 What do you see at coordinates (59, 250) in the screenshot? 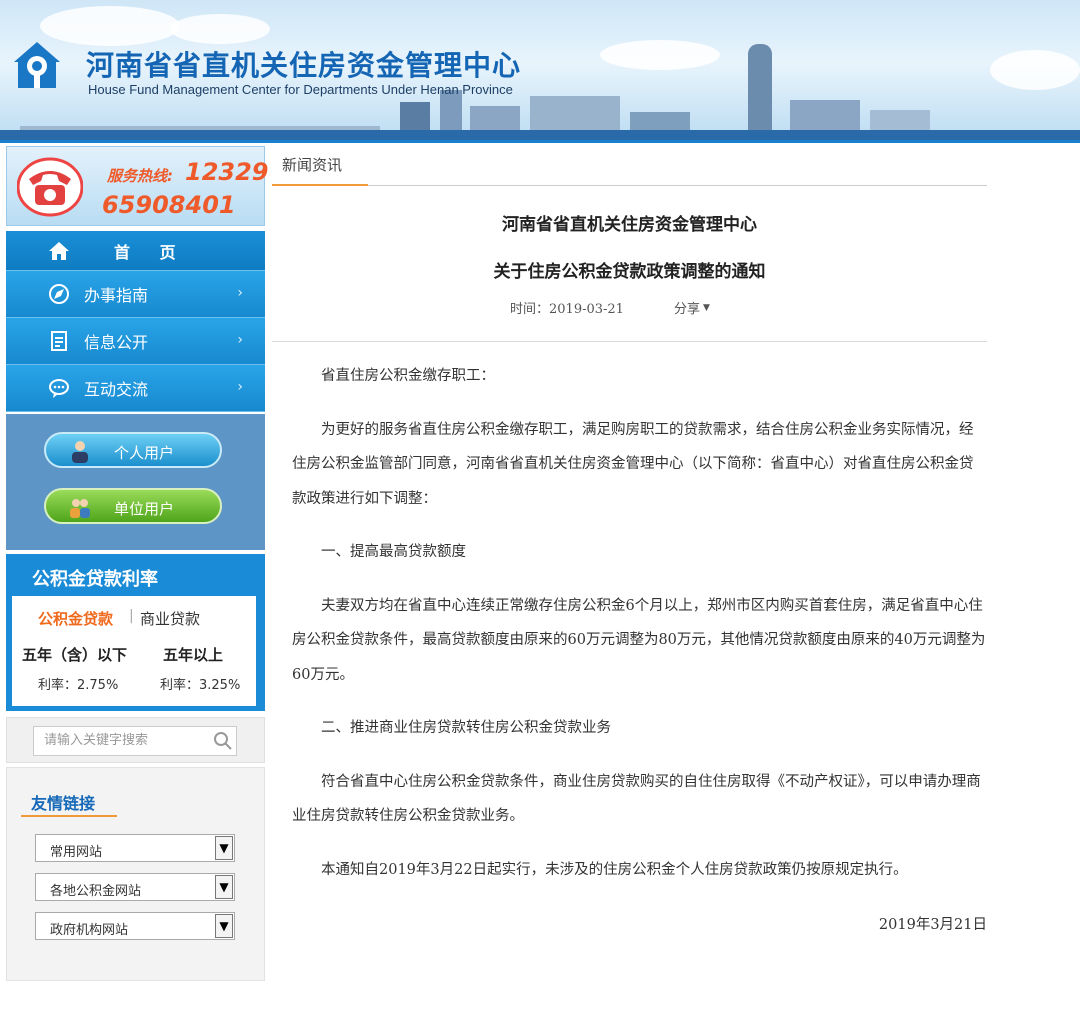
I see `home-icon` at bounding box center [59, 250].